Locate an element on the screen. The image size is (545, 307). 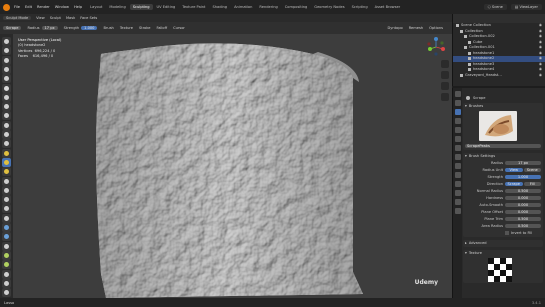
tool-menu-brush: Brush is located at coordinates (108, 28).